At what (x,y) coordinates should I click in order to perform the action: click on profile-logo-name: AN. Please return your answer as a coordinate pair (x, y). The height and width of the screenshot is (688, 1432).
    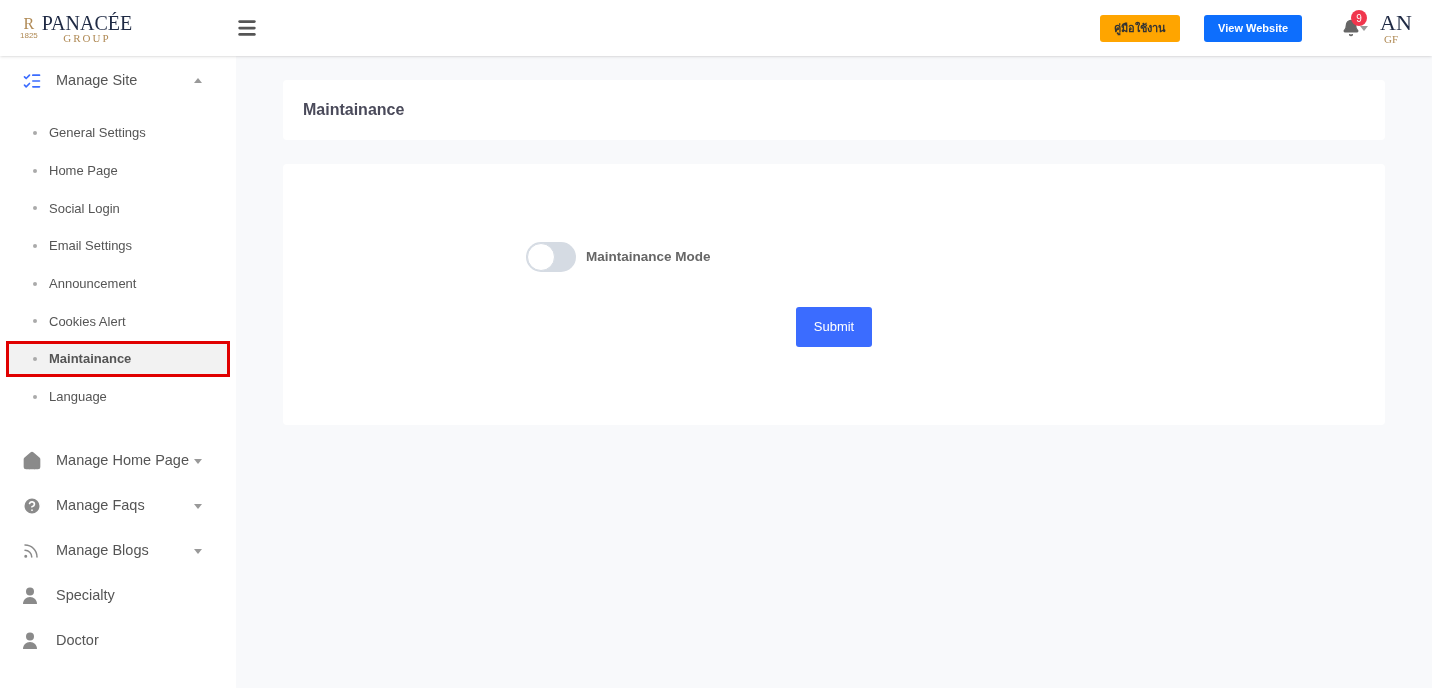
    Looking at the image, I should click on (1396, 22).